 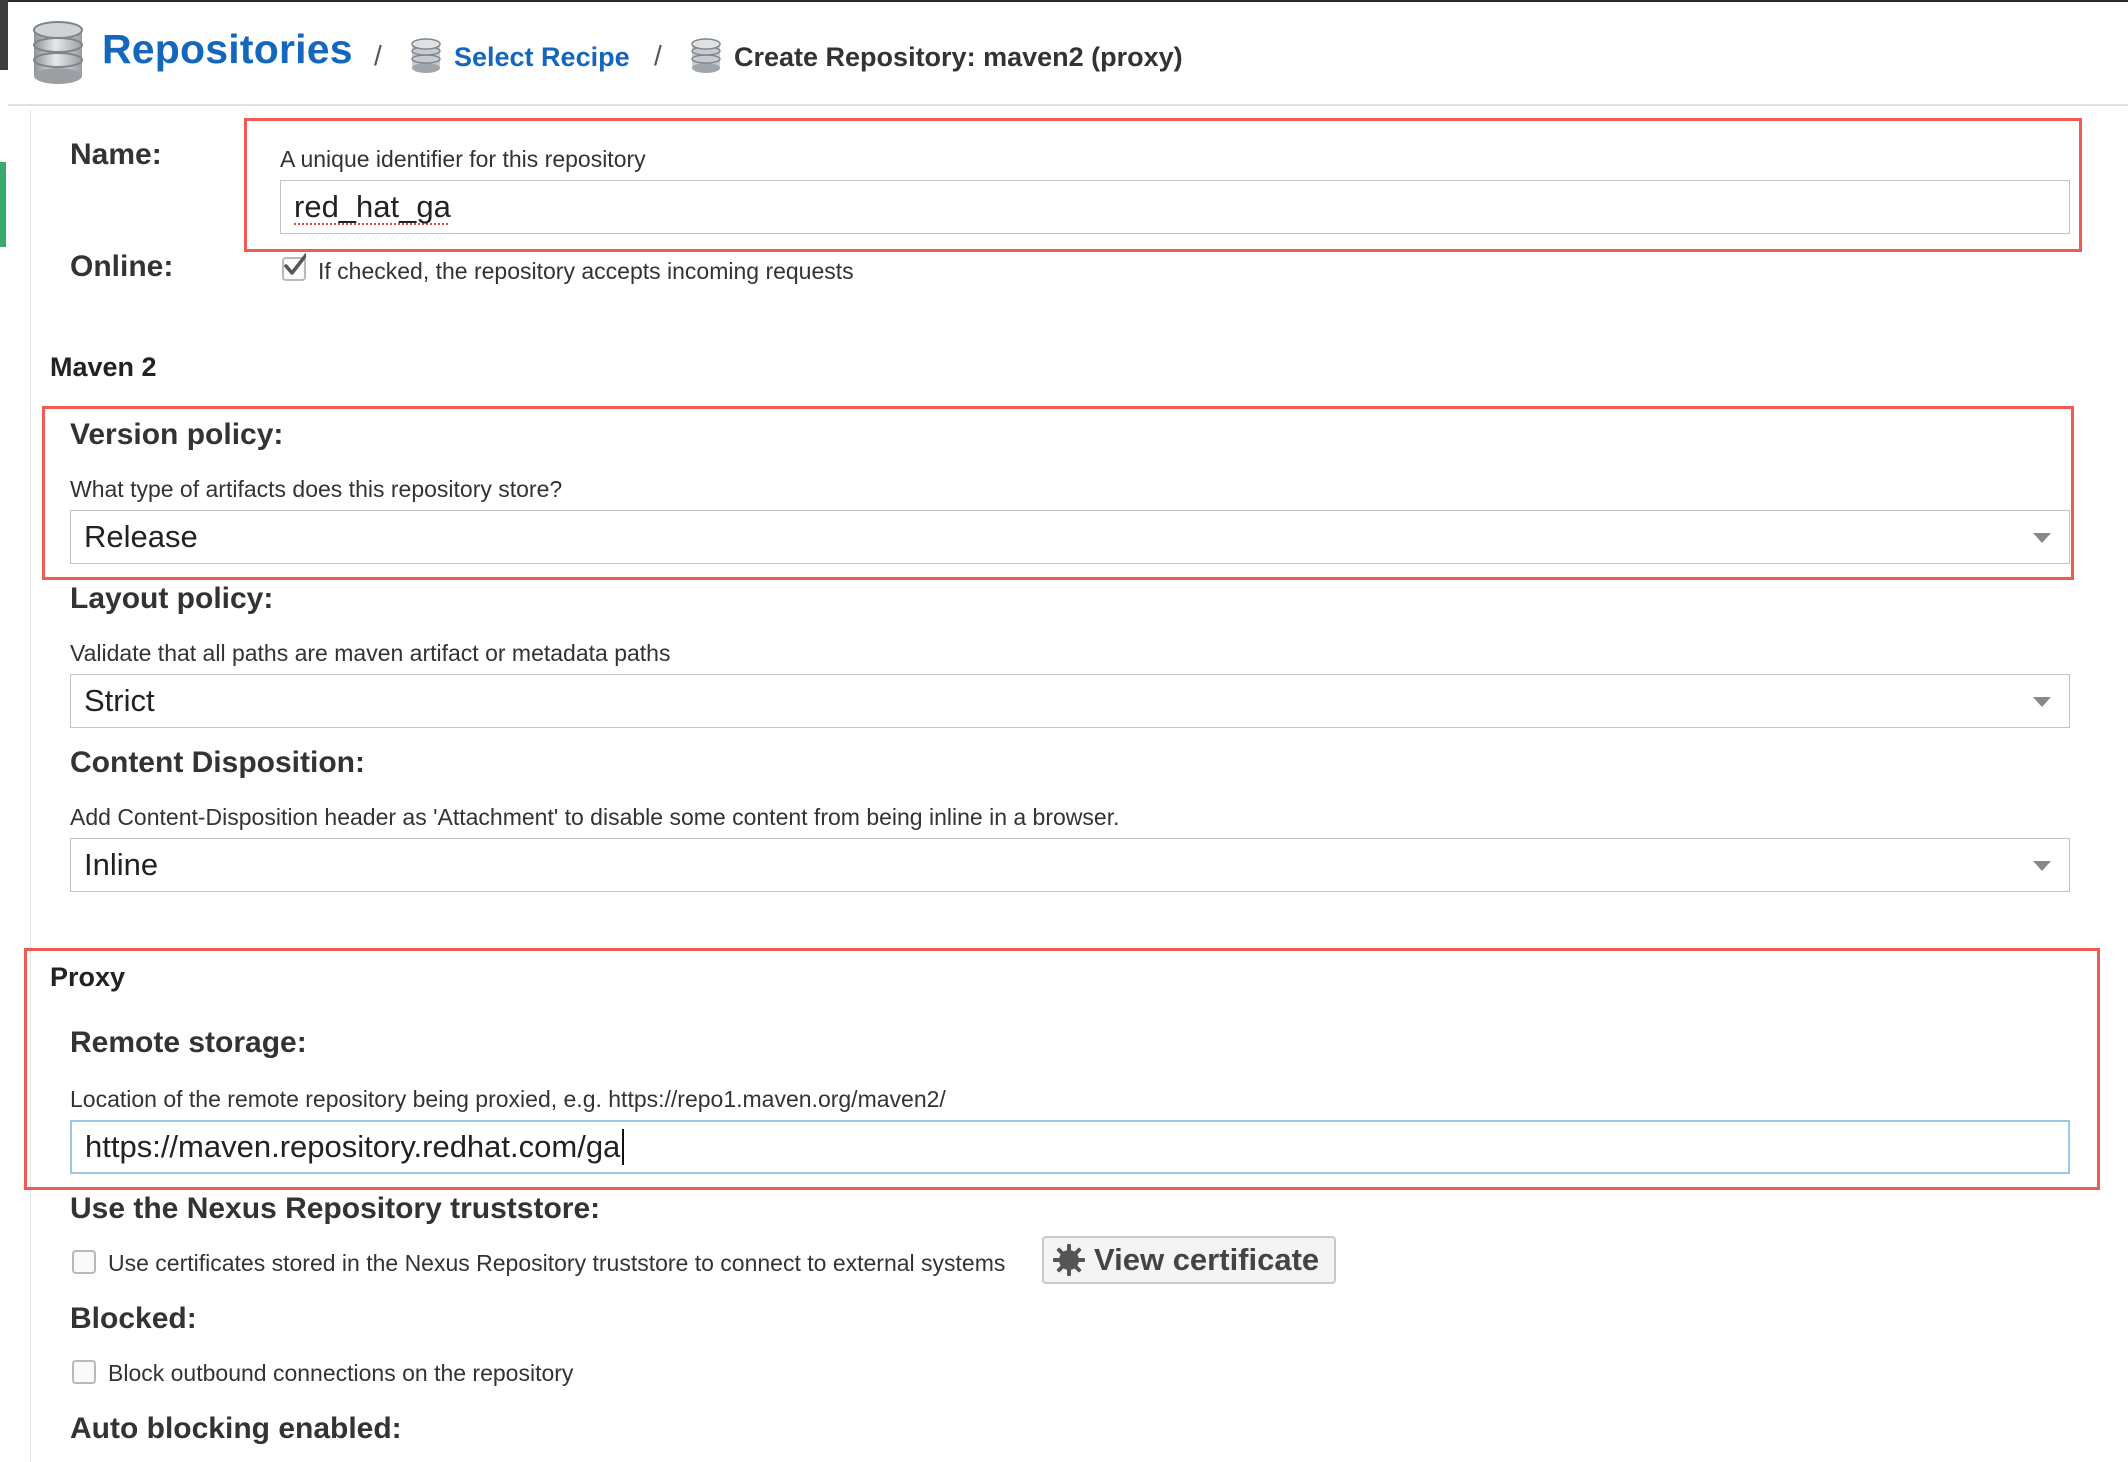 I want to click on online-label: Online:, so click(x=122, y=266).